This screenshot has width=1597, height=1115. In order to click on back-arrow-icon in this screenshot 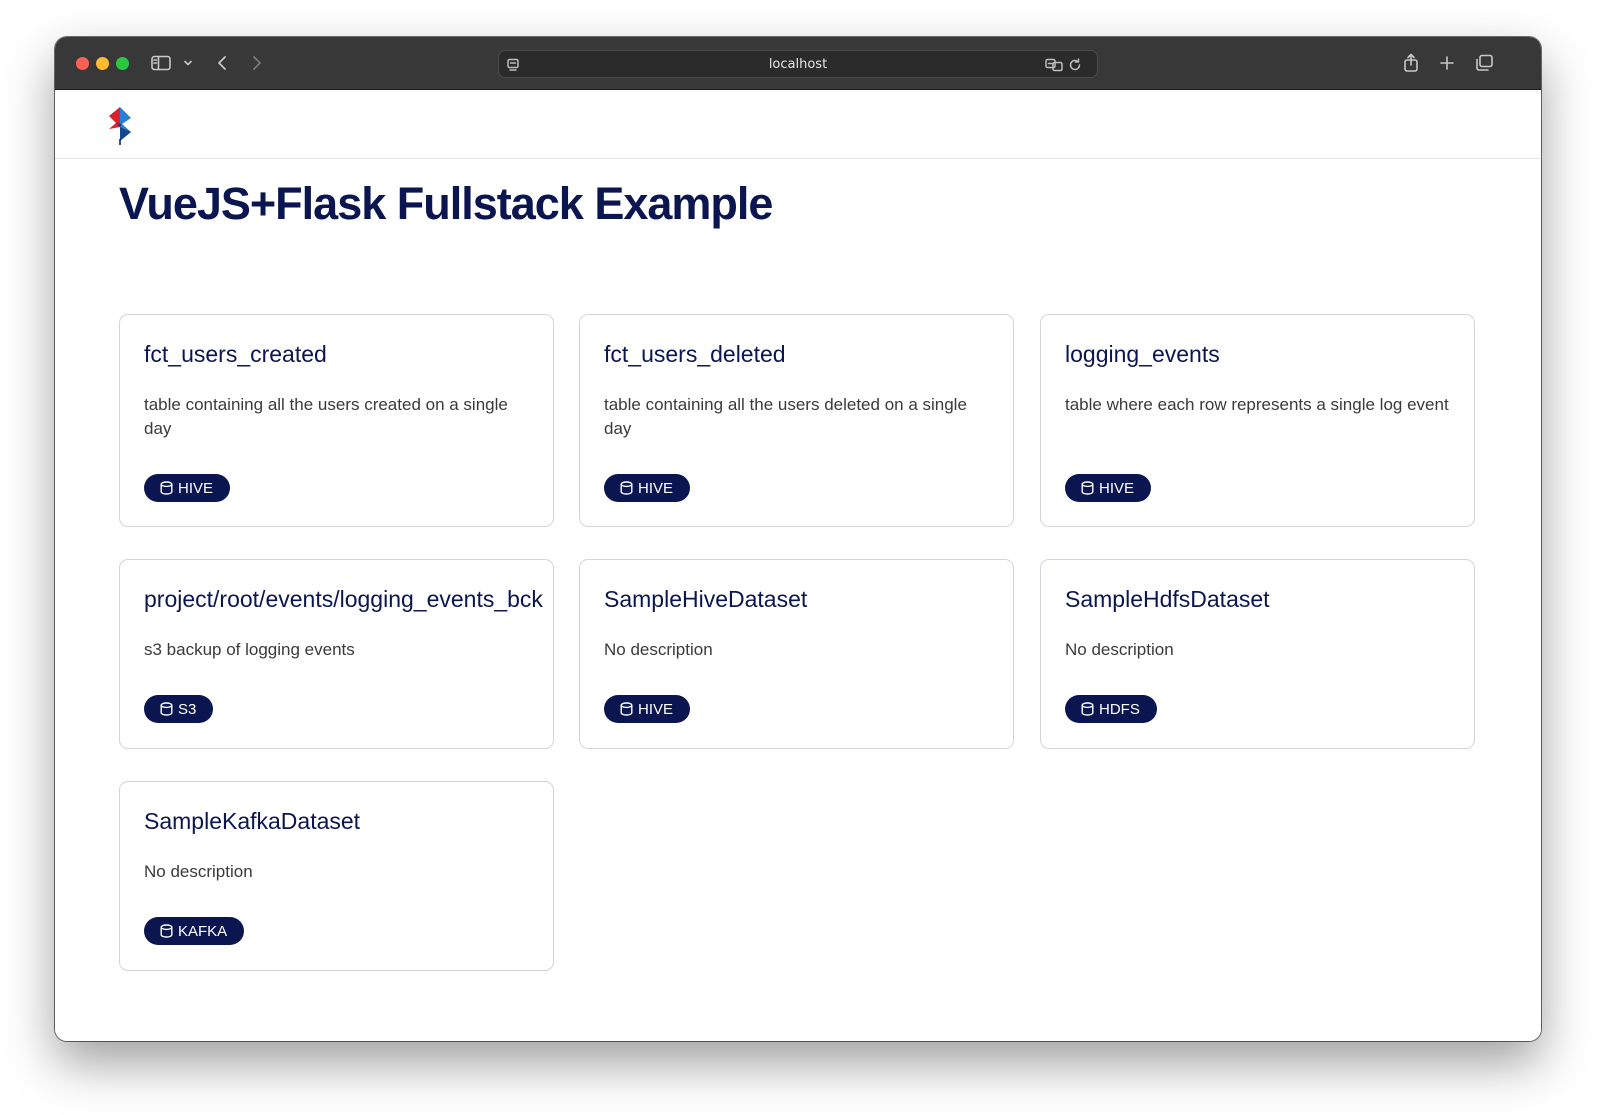, I will do `click(222, 63)`.